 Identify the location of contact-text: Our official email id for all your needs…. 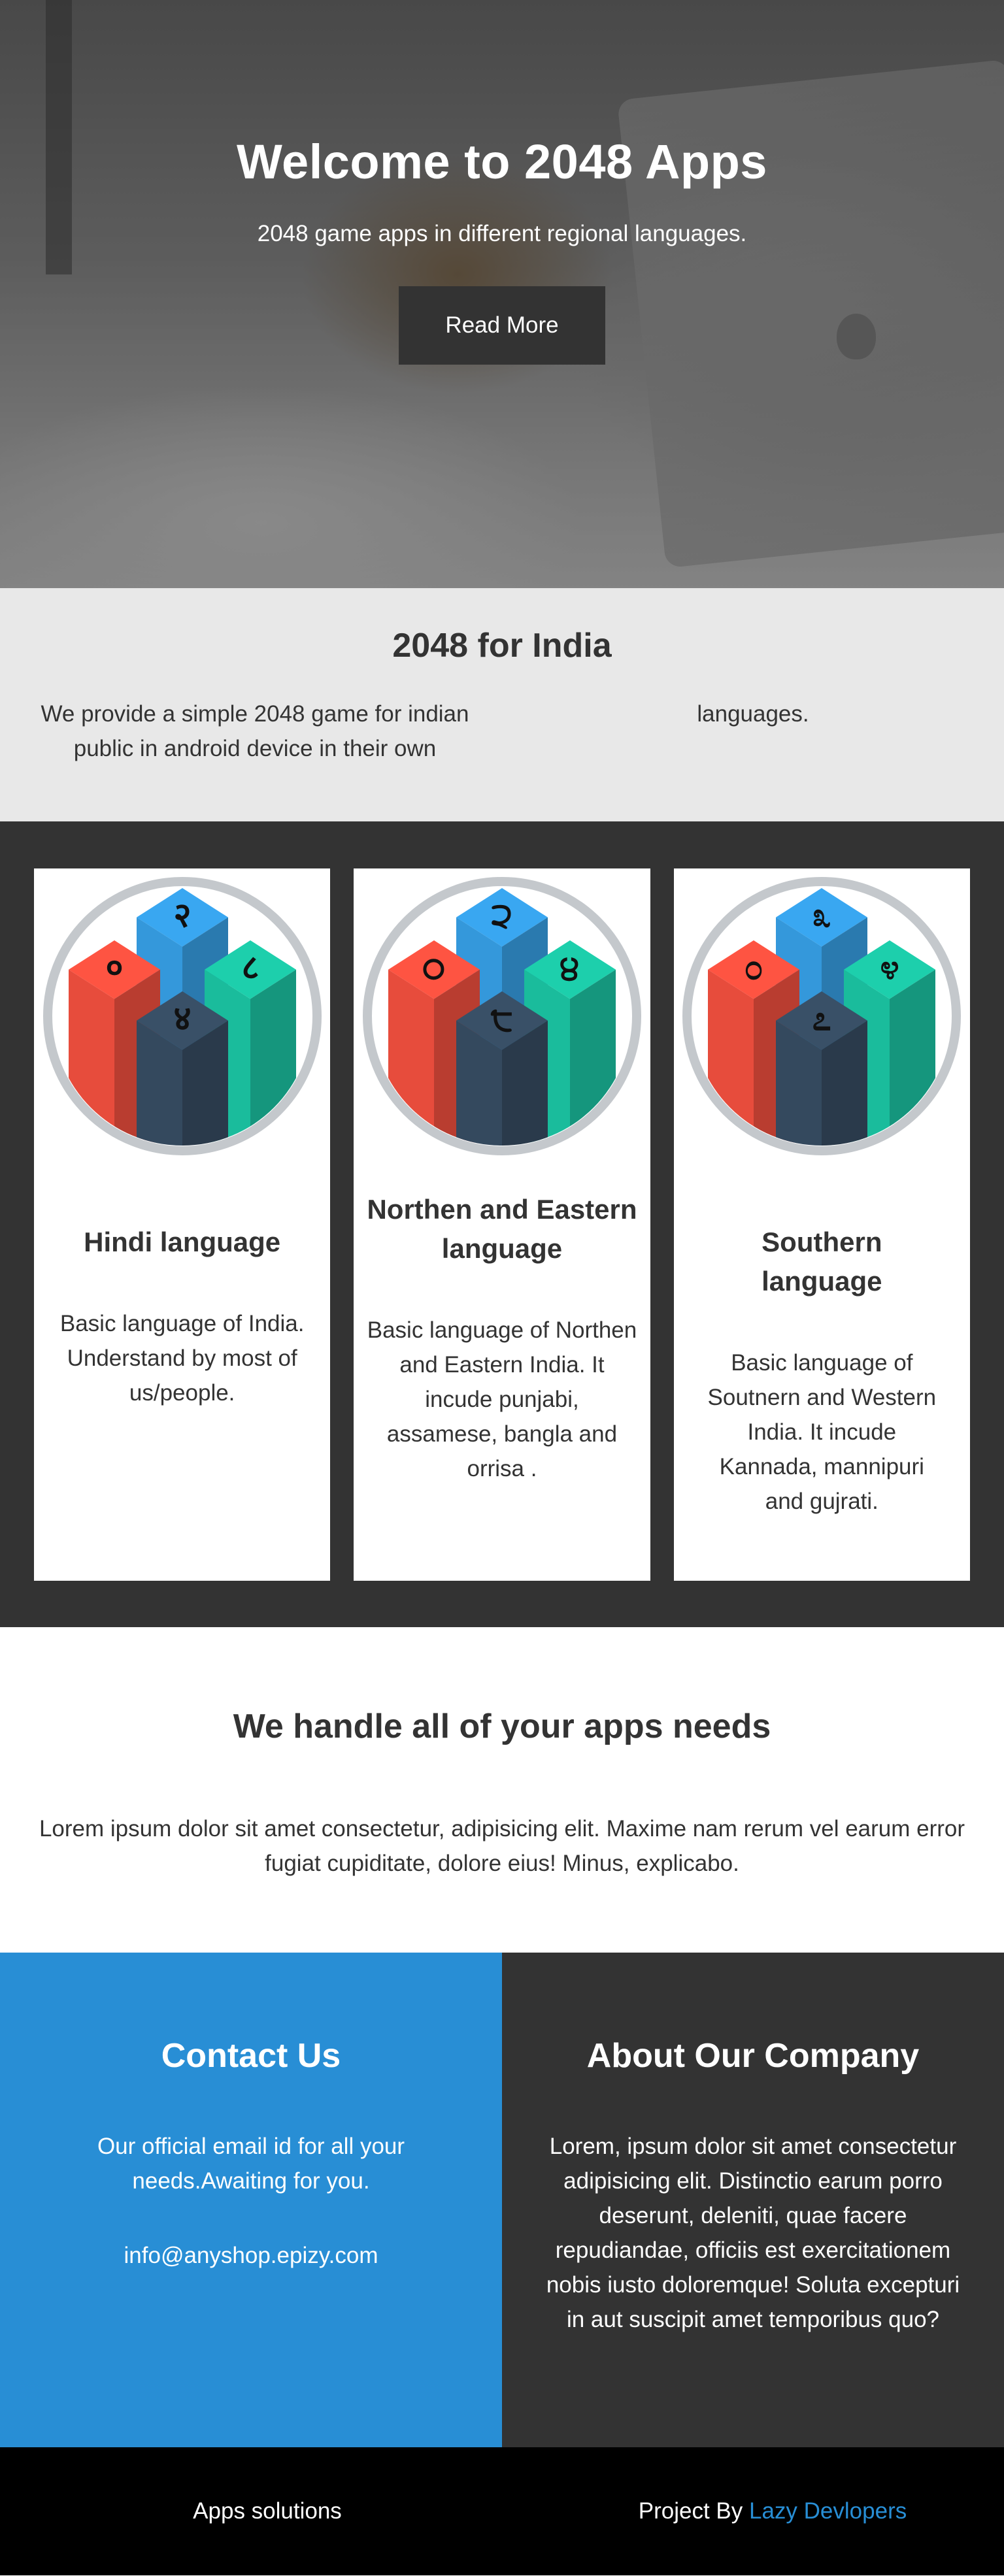
(251, 2164).